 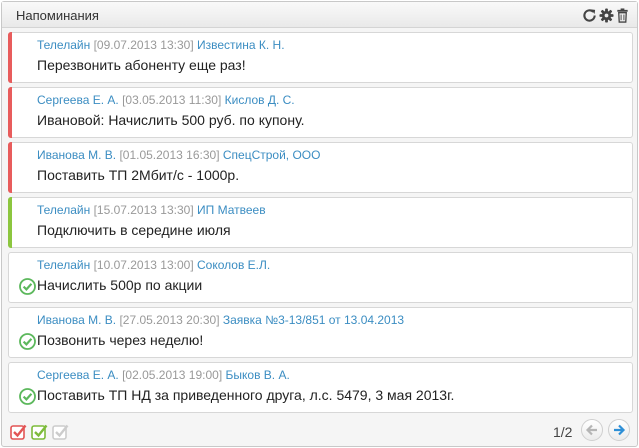 I want to click on reminder-datetime: [02.05.2013 19:00], so click(x=172, y=375).